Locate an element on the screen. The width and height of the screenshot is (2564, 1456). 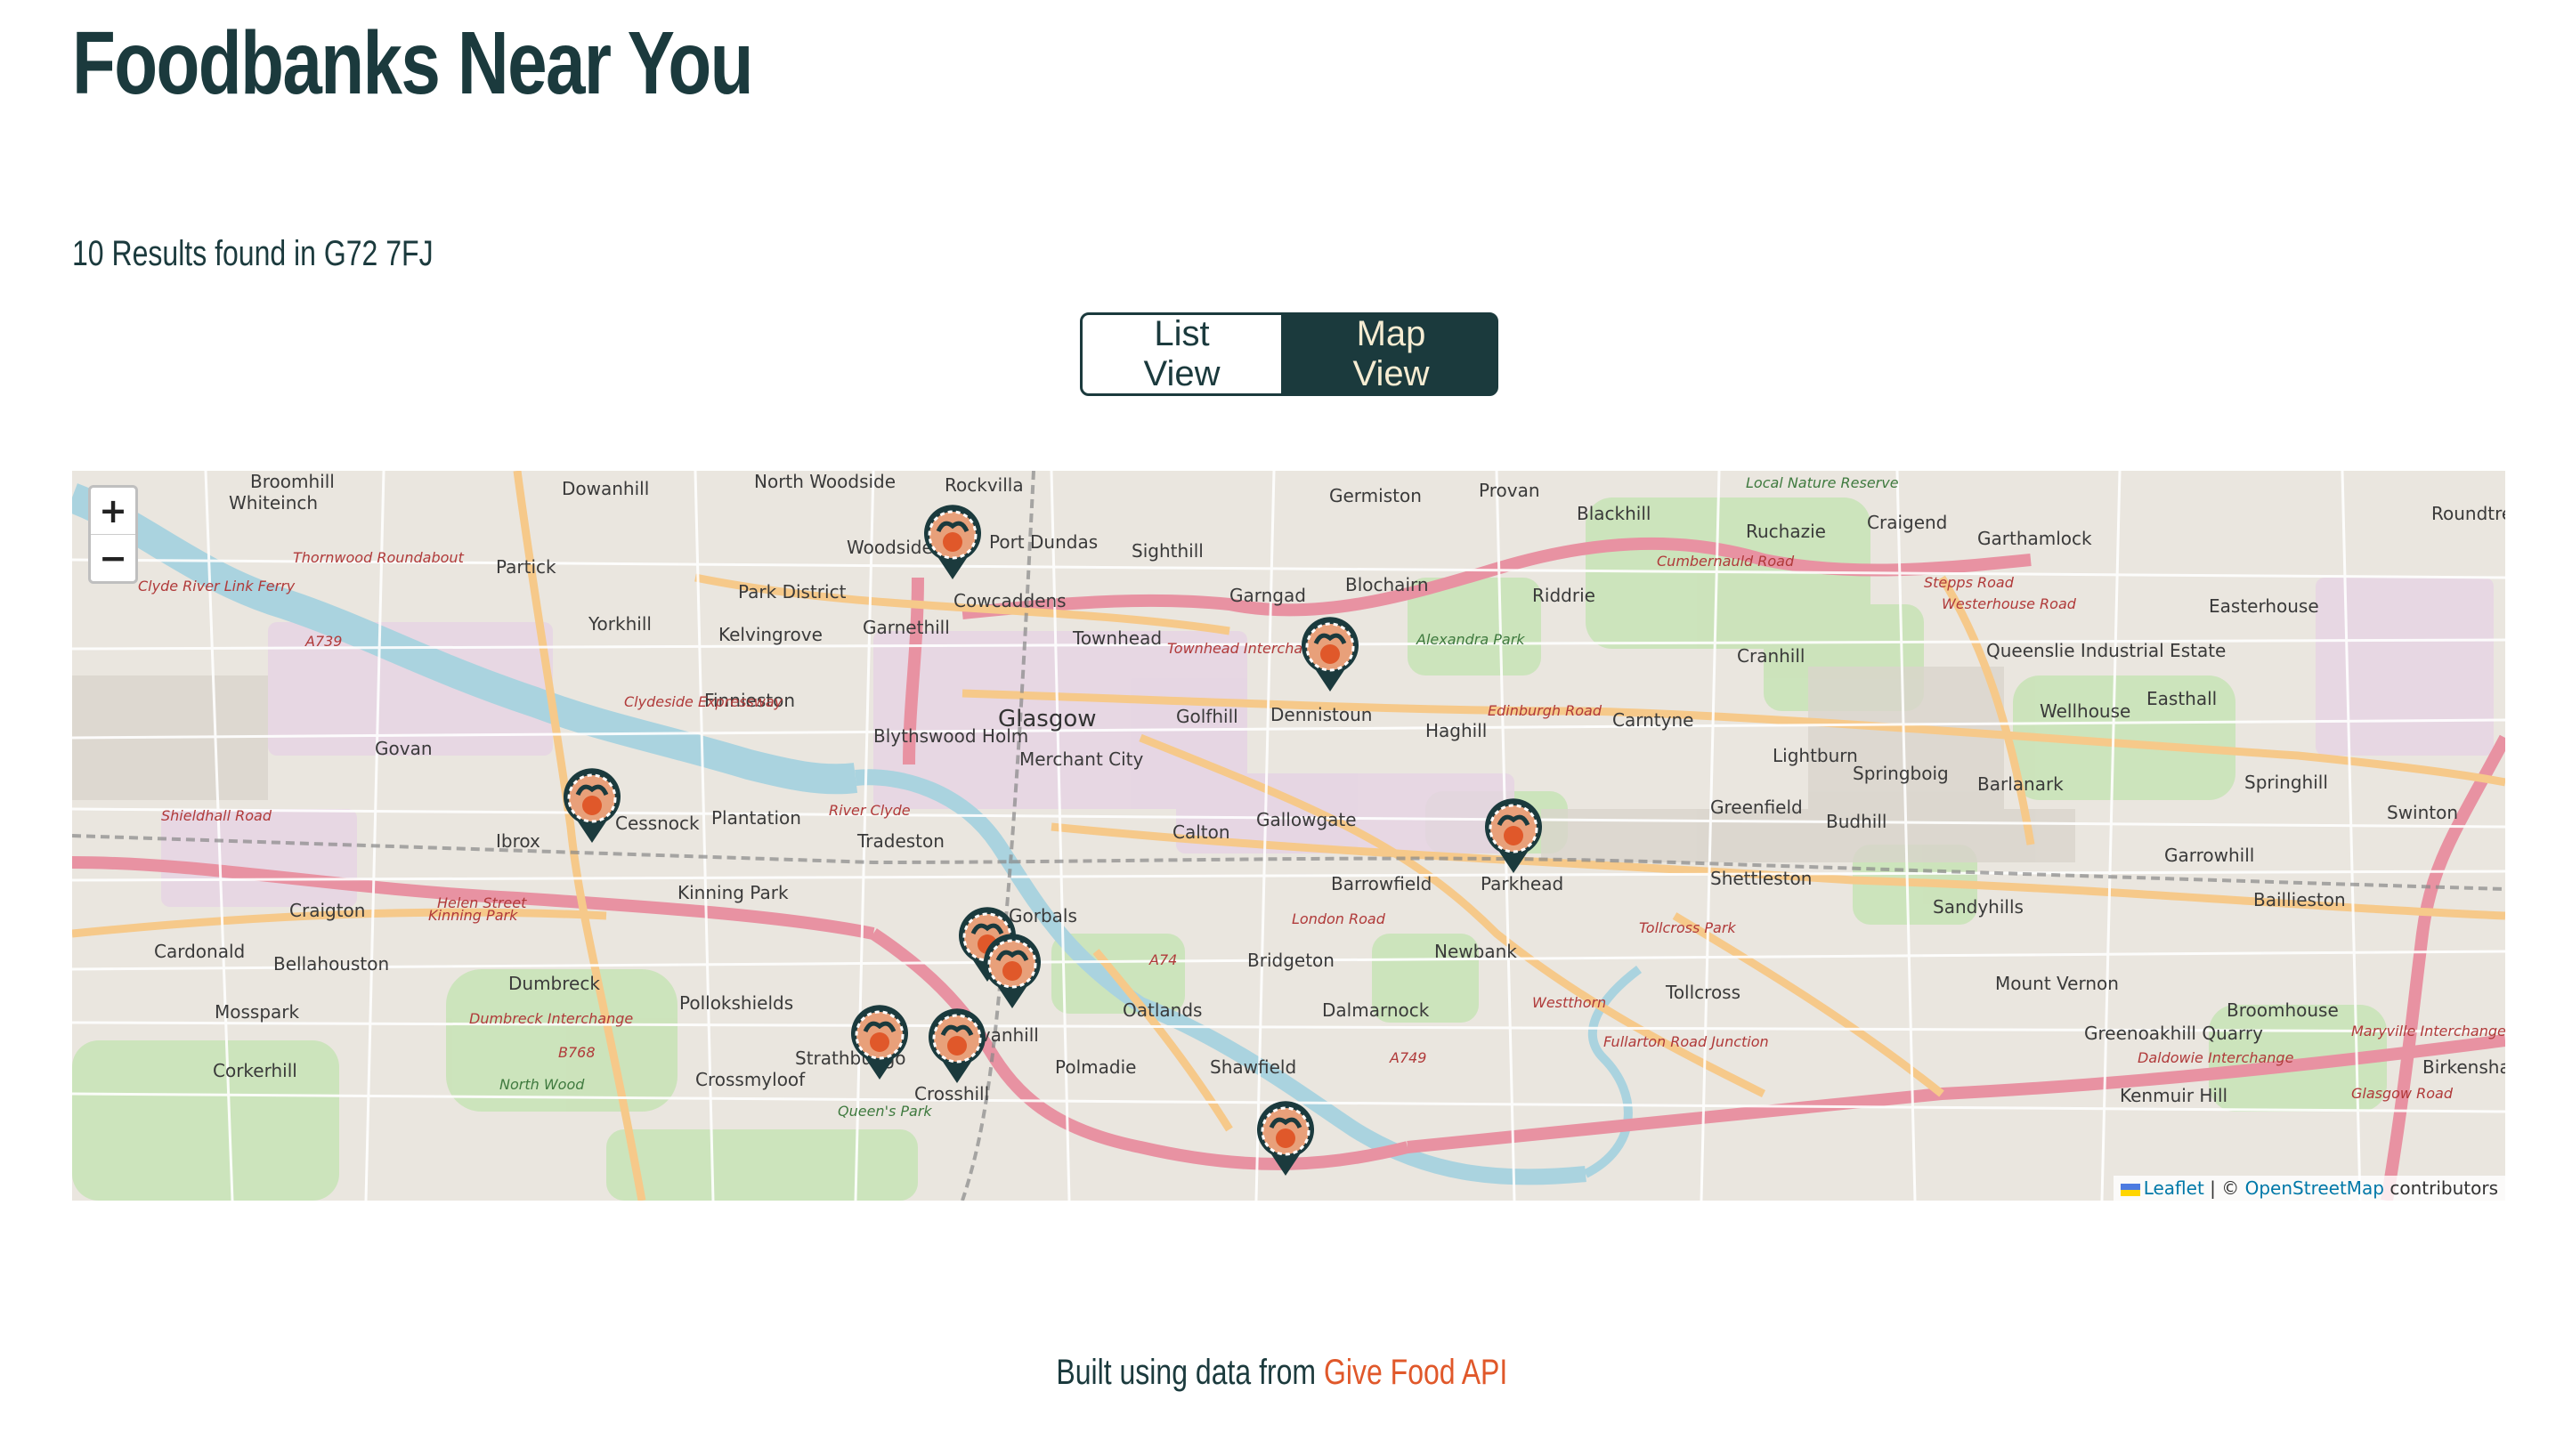
road-label: Westerhouse Road is located at coordinates (2009, 603).